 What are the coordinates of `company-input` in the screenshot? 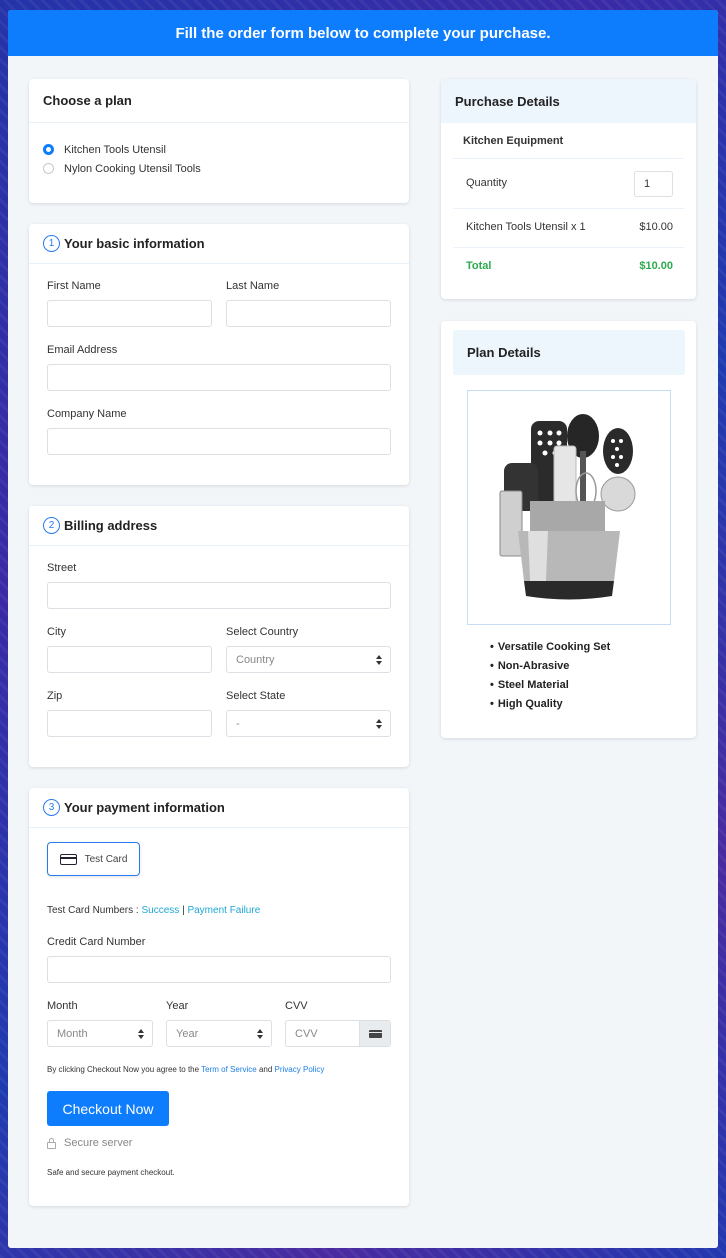 It's located at (219, 441).